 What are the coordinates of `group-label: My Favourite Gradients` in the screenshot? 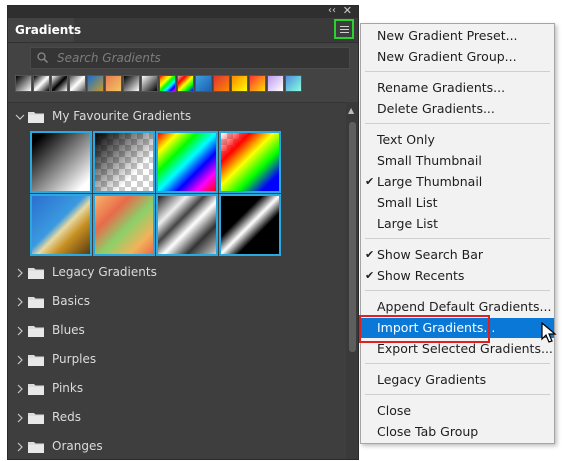 It's located at (122, 116).